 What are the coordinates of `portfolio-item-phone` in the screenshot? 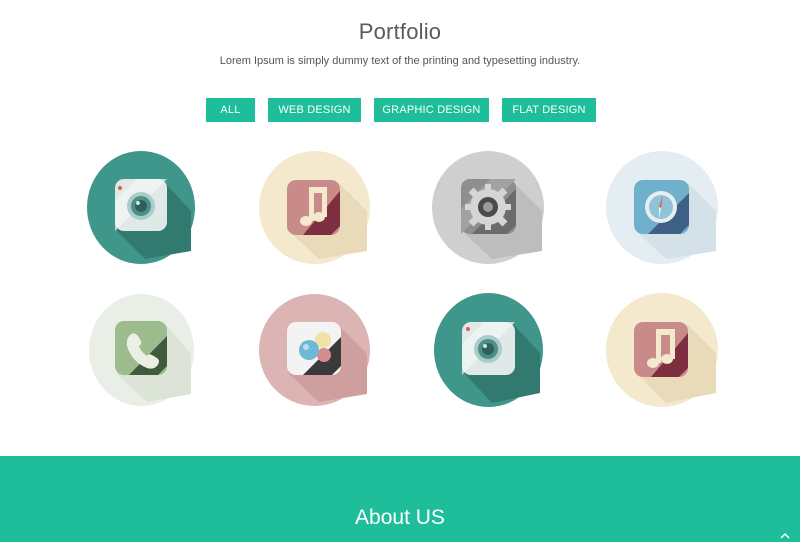 It's located at (141, 350).